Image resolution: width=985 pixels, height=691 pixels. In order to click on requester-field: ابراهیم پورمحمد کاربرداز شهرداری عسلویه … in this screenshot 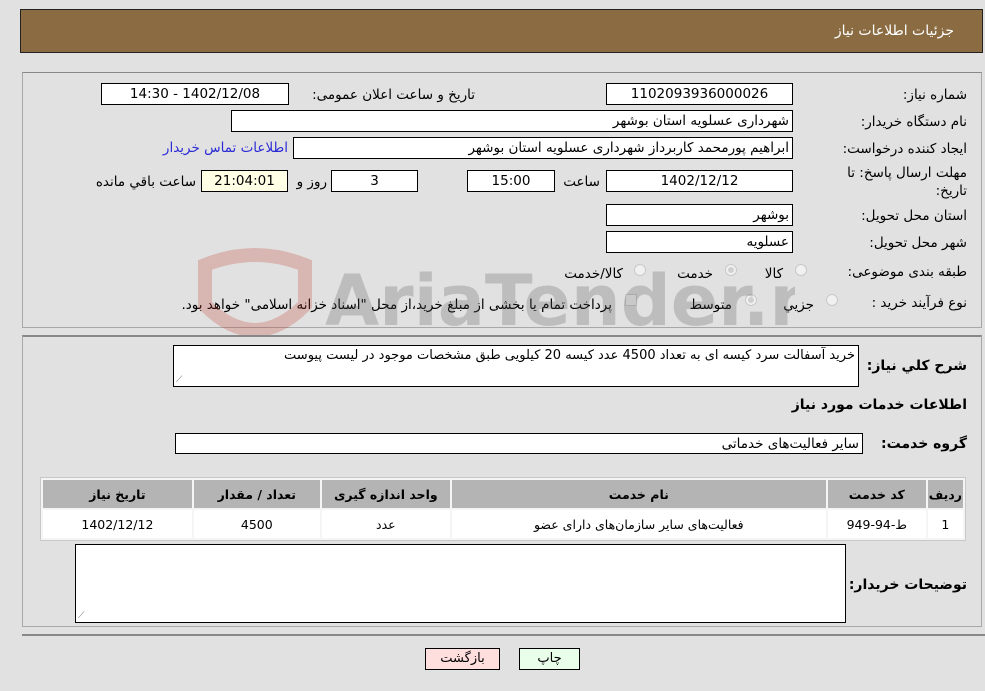, I will do `click(543, 148)`.